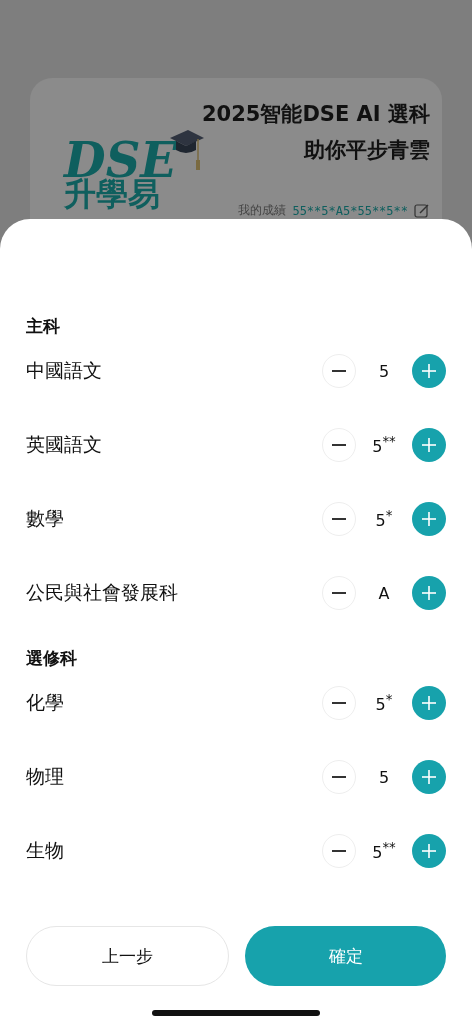  What do you see at coordinates (64, 444) in the screenshot?
I see `subject-name: 英國語文` at bounding box center [64, 444].